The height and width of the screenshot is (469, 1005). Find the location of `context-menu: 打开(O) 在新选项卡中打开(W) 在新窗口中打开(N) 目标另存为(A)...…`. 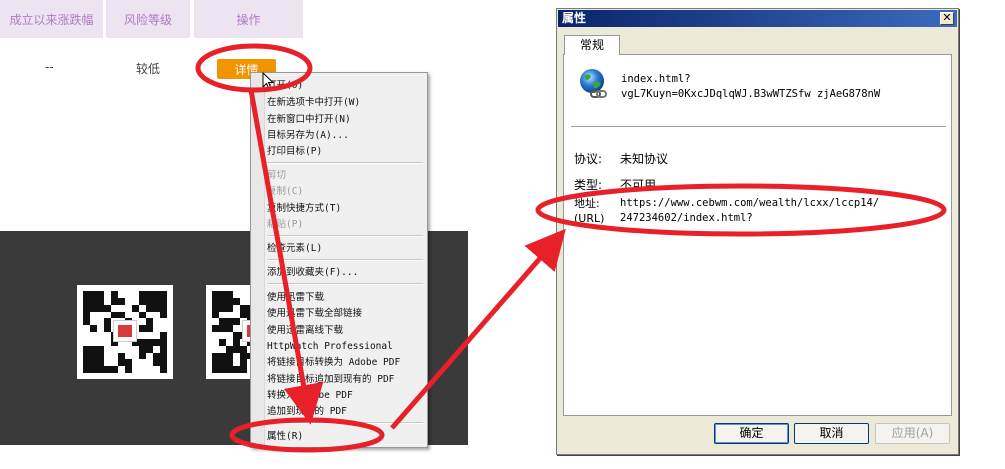

context-menu: 打开(O) 在新选项卡中打开(W) 在新窗口中打开(N) 目标另存为(A)...… is located at coordinates (339, 260).